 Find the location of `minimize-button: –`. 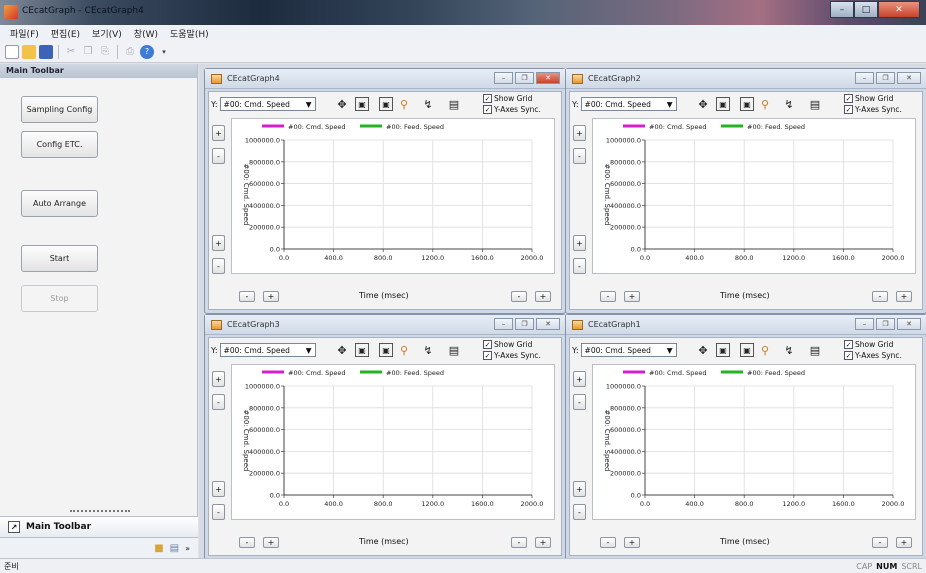

minimize-button: – is located at coordinates (842, 9).